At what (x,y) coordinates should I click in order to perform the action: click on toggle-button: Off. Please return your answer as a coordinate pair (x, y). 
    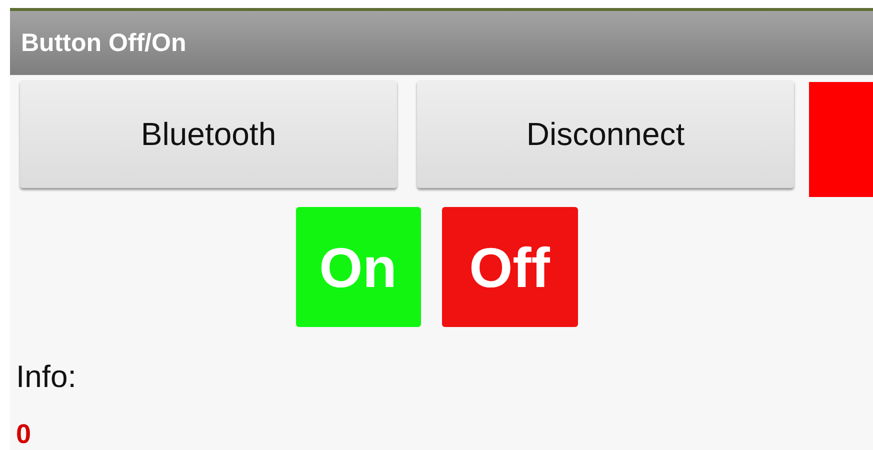
    Looking at the image, I should click on (510, 267).